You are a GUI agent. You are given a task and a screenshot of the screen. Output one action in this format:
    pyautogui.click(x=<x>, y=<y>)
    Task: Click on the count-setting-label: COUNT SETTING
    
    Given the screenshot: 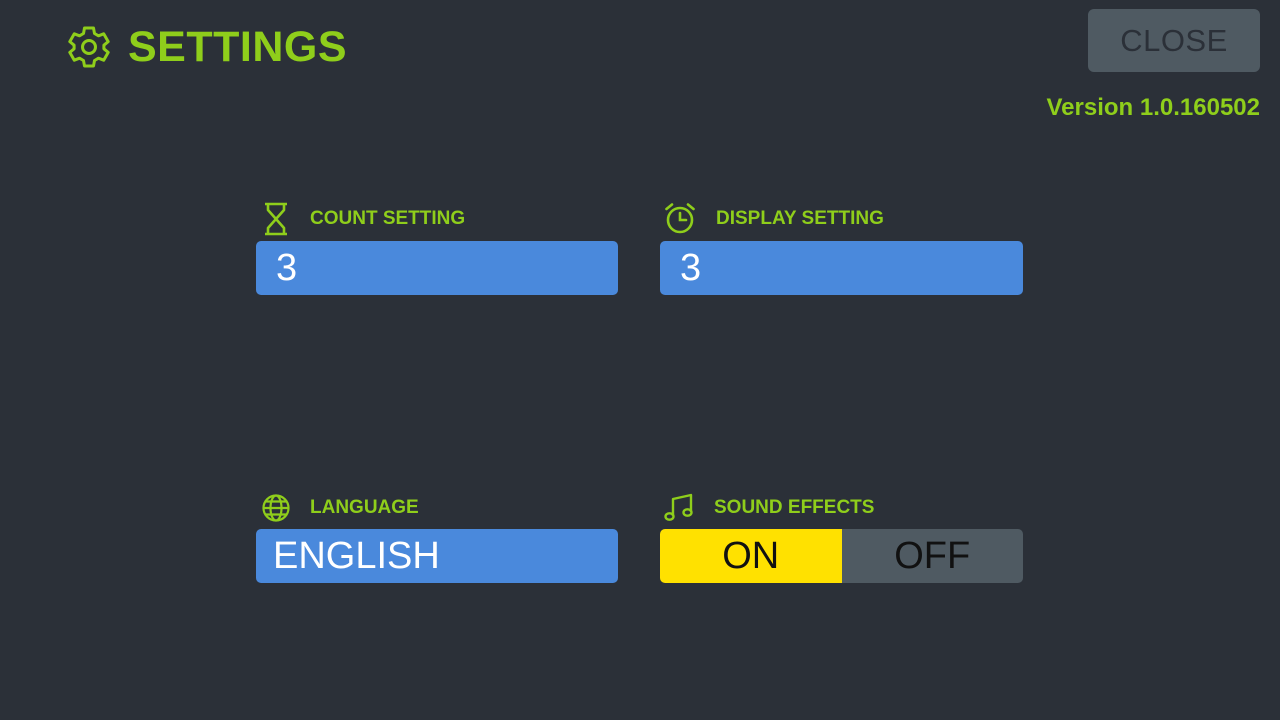 What is the action you would take?
    pyautogui.click(x=363, y=219)
    